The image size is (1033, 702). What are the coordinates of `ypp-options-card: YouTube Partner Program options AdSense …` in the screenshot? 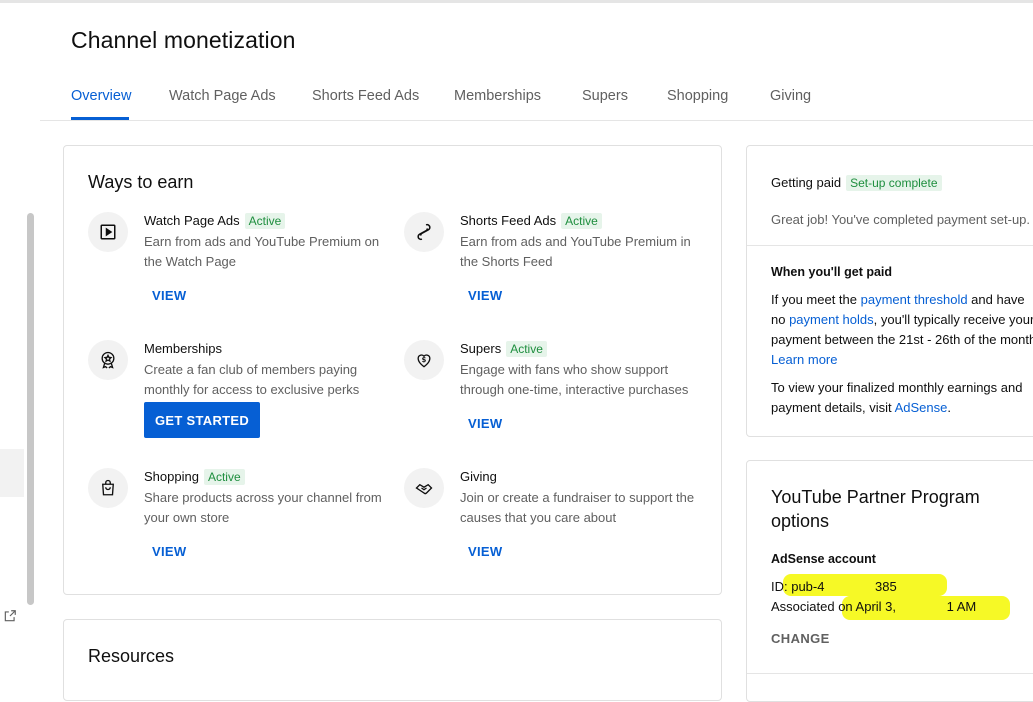 It's located at (889, 581).